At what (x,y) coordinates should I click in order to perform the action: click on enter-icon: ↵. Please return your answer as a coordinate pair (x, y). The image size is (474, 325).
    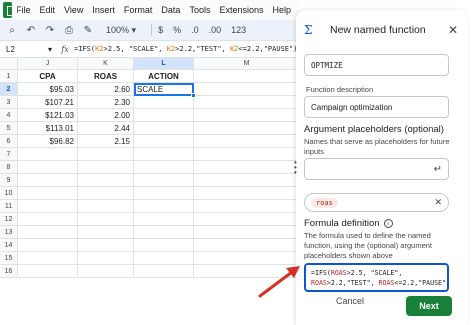
    Looking at the image, I should click on (438, 169).